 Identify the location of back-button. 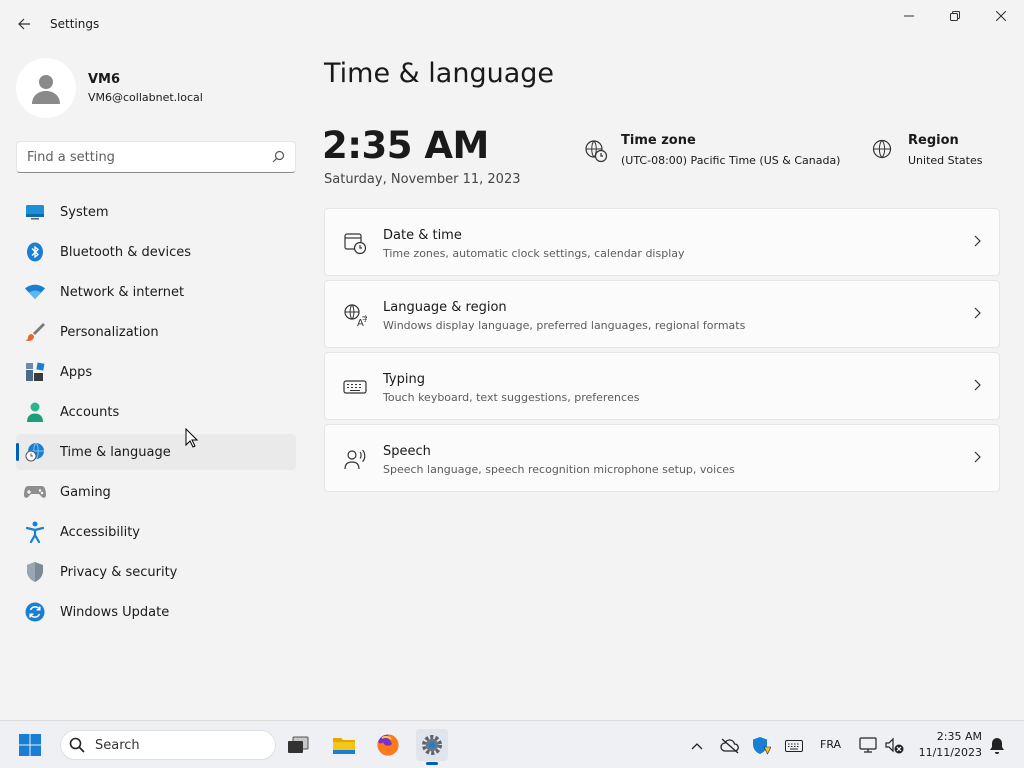
(24, 24).